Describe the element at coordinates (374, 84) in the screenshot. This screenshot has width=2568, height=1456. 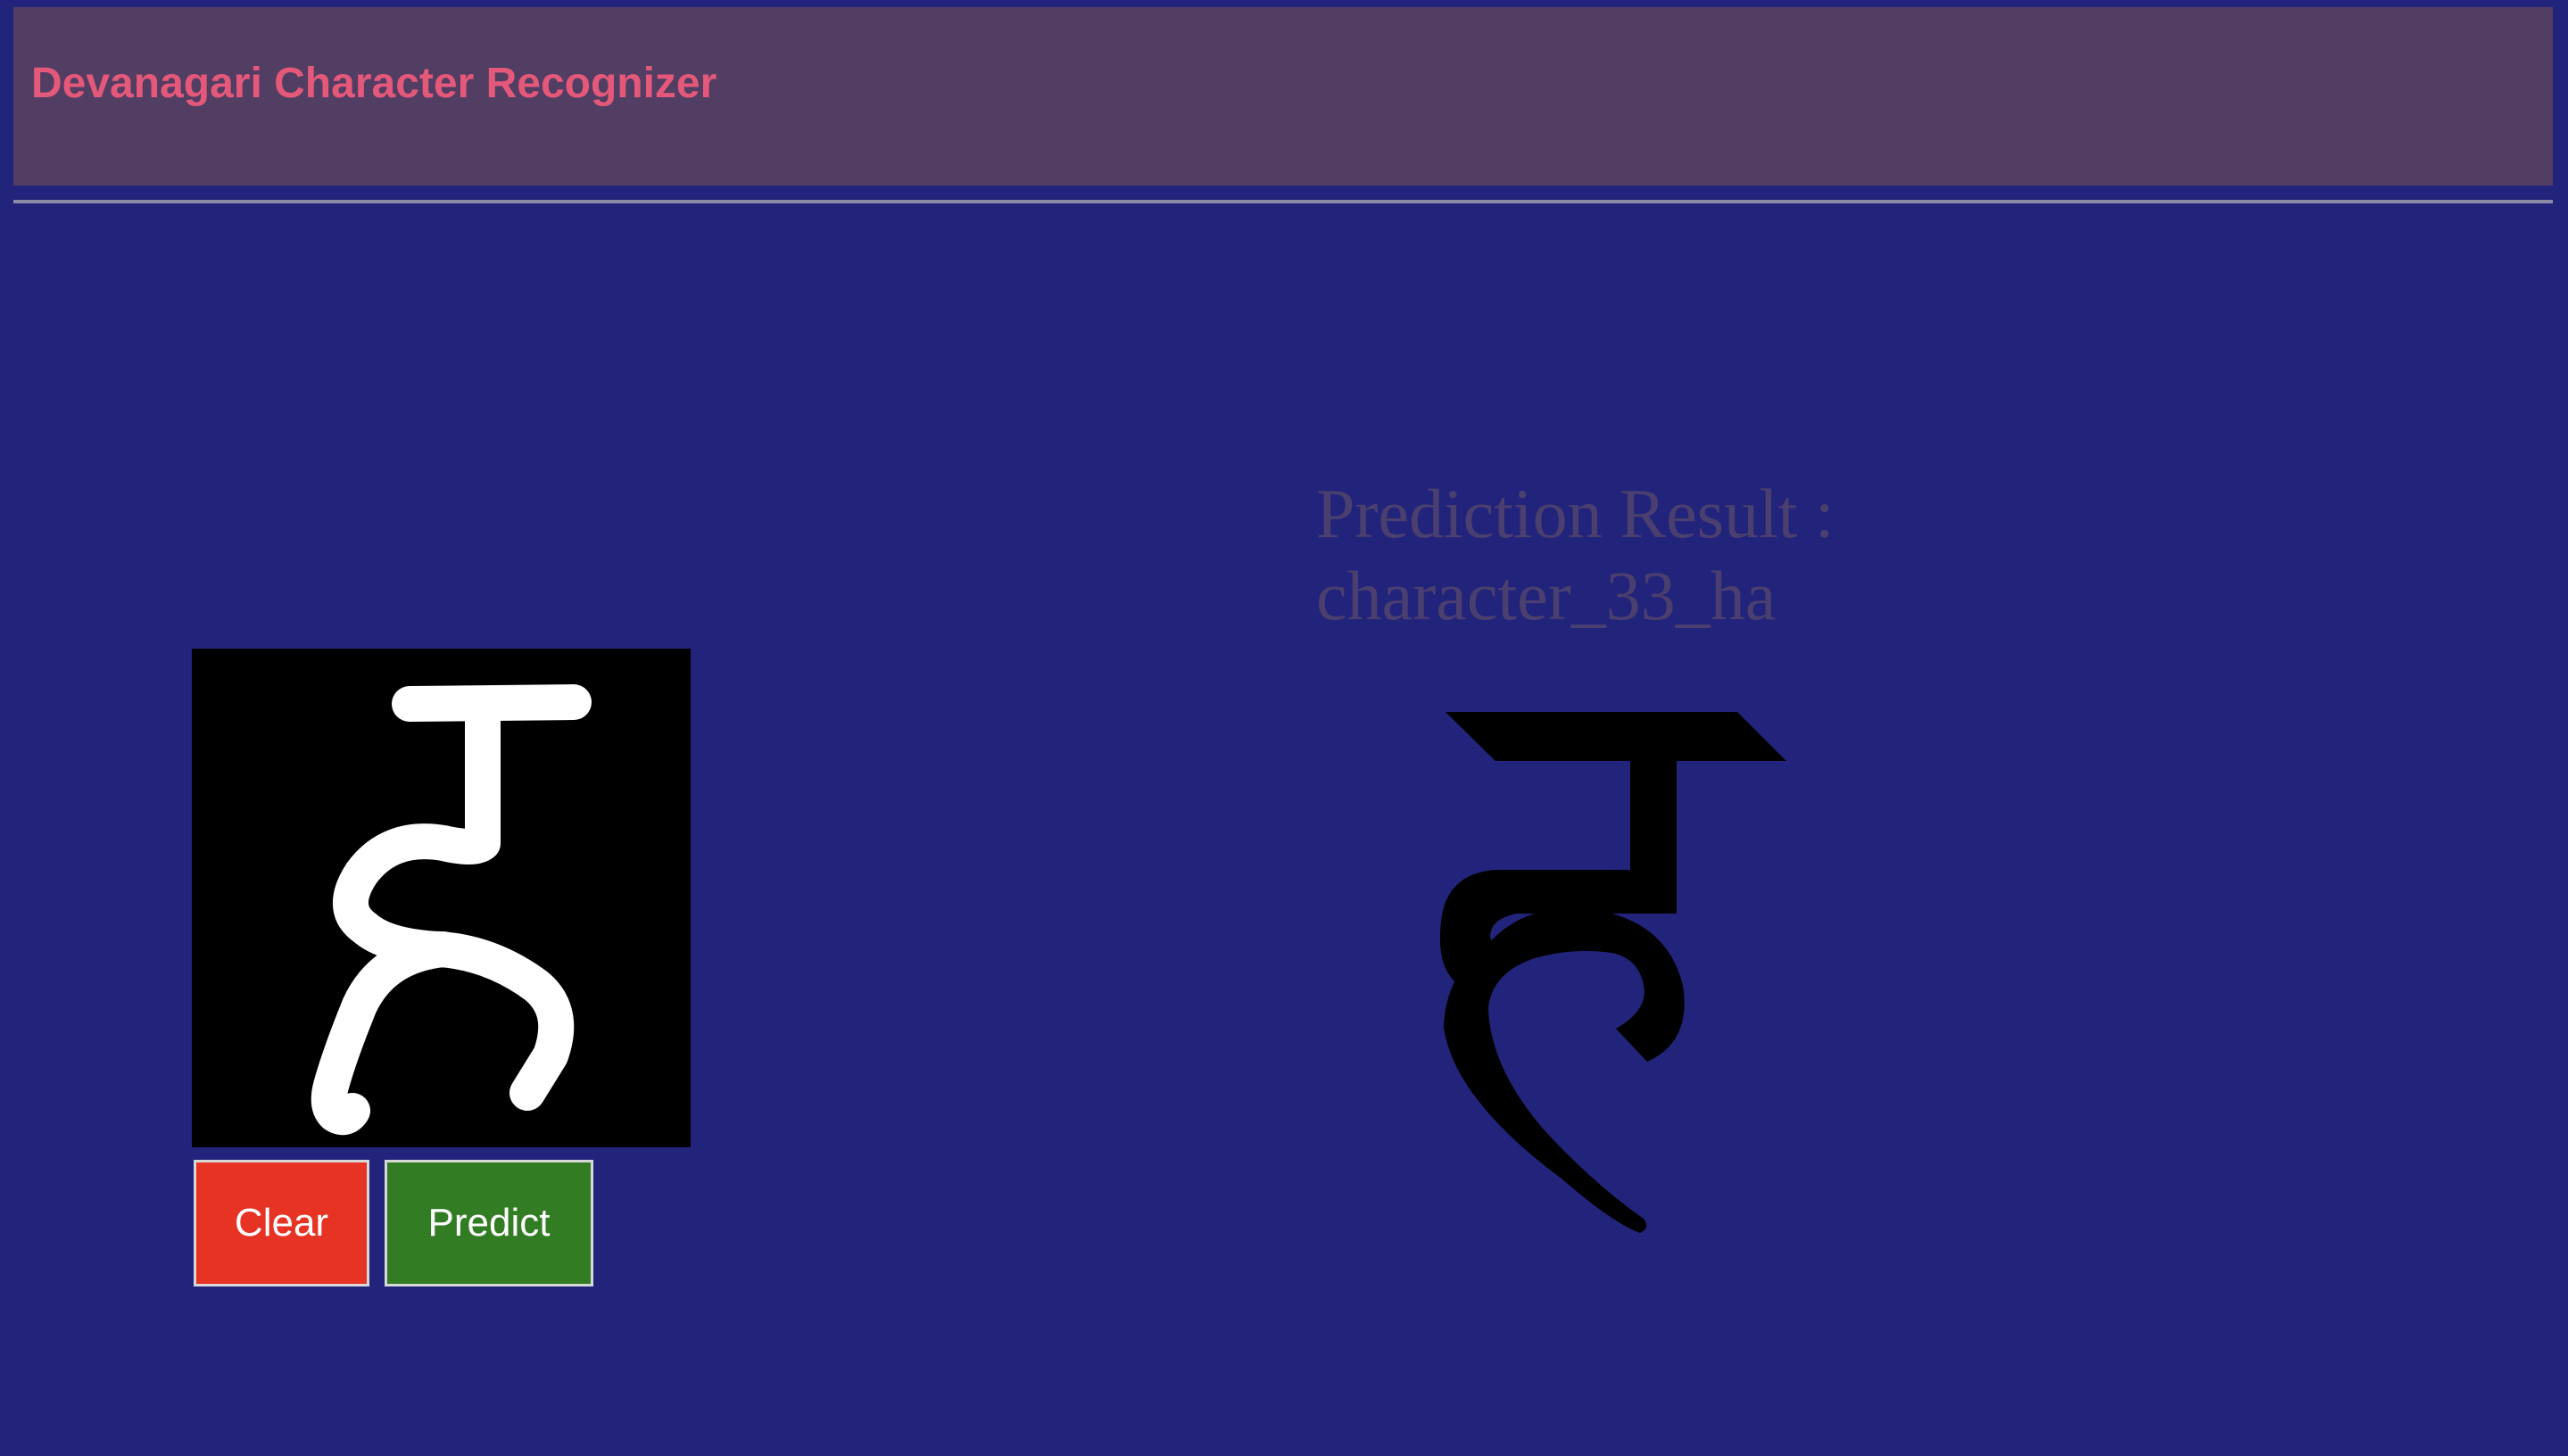
I see `app-title: Devanagari Character Recognizer` at that location.